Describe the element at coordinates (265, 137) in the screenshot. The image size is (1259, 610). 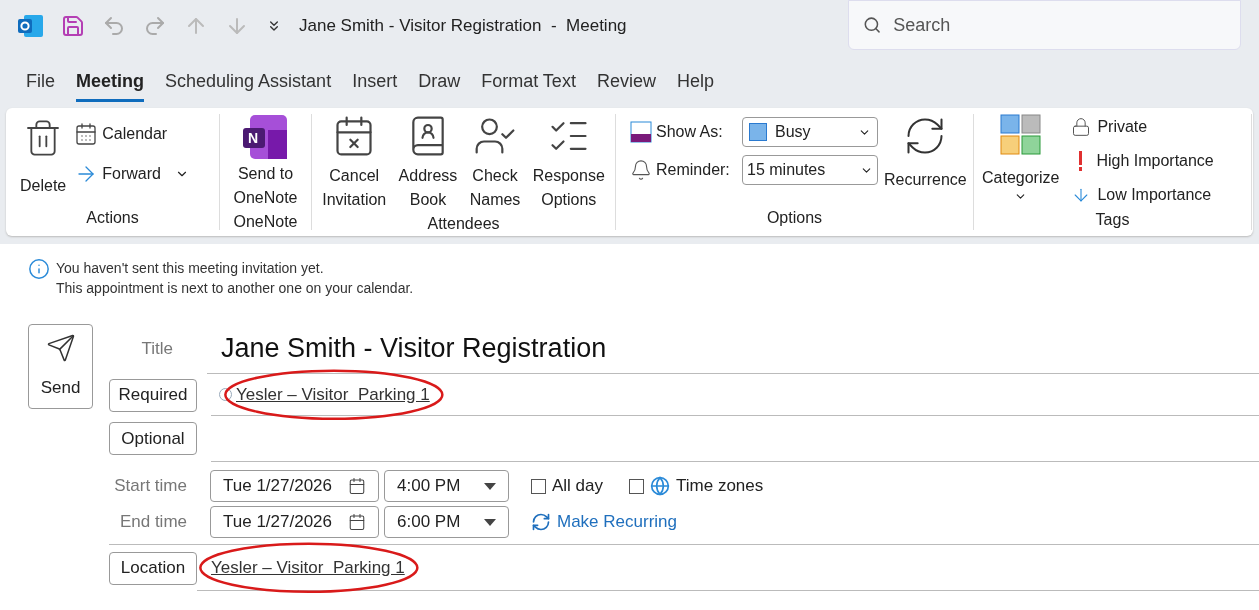
I see `onenote-logo: N` at that location.